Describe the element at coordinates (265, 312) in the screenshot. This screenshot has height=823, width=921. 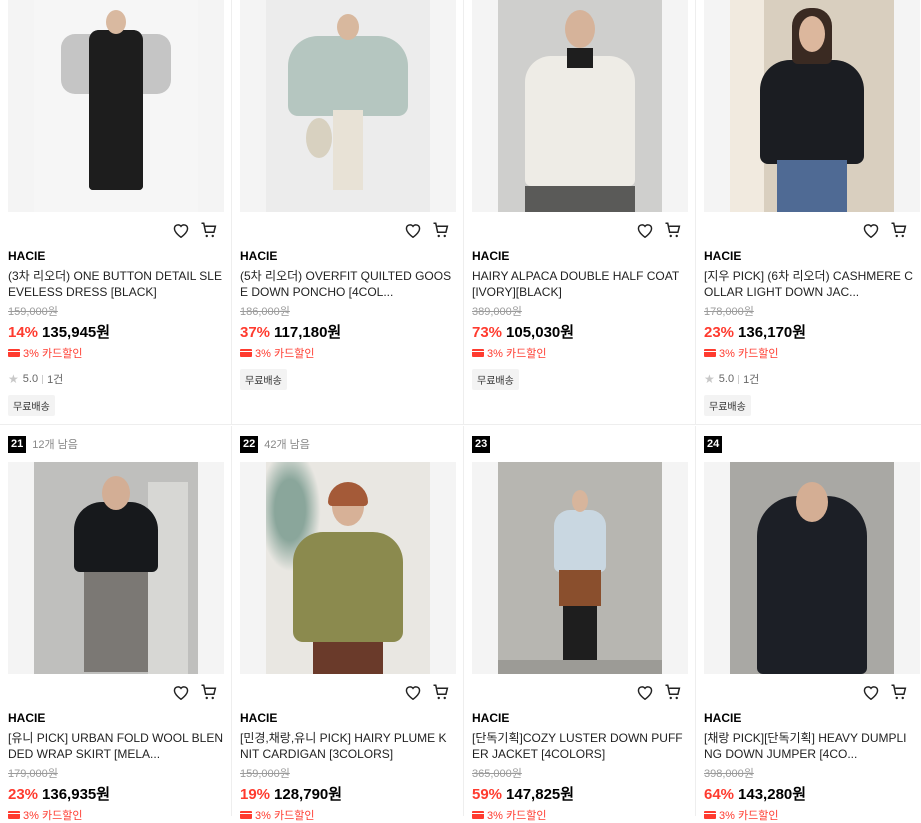
I see `original-price: 186,000원` at that location.